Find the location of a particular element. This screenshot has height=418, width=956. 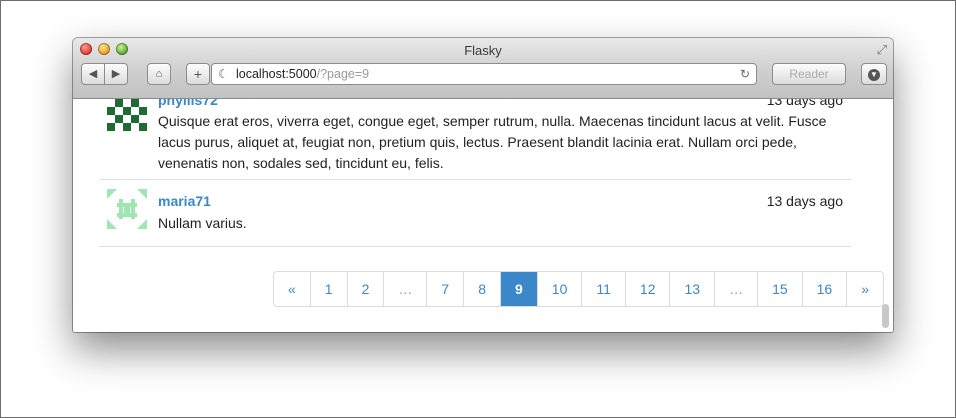

url-path: /?page=9 is located at coordinates (343, 74).